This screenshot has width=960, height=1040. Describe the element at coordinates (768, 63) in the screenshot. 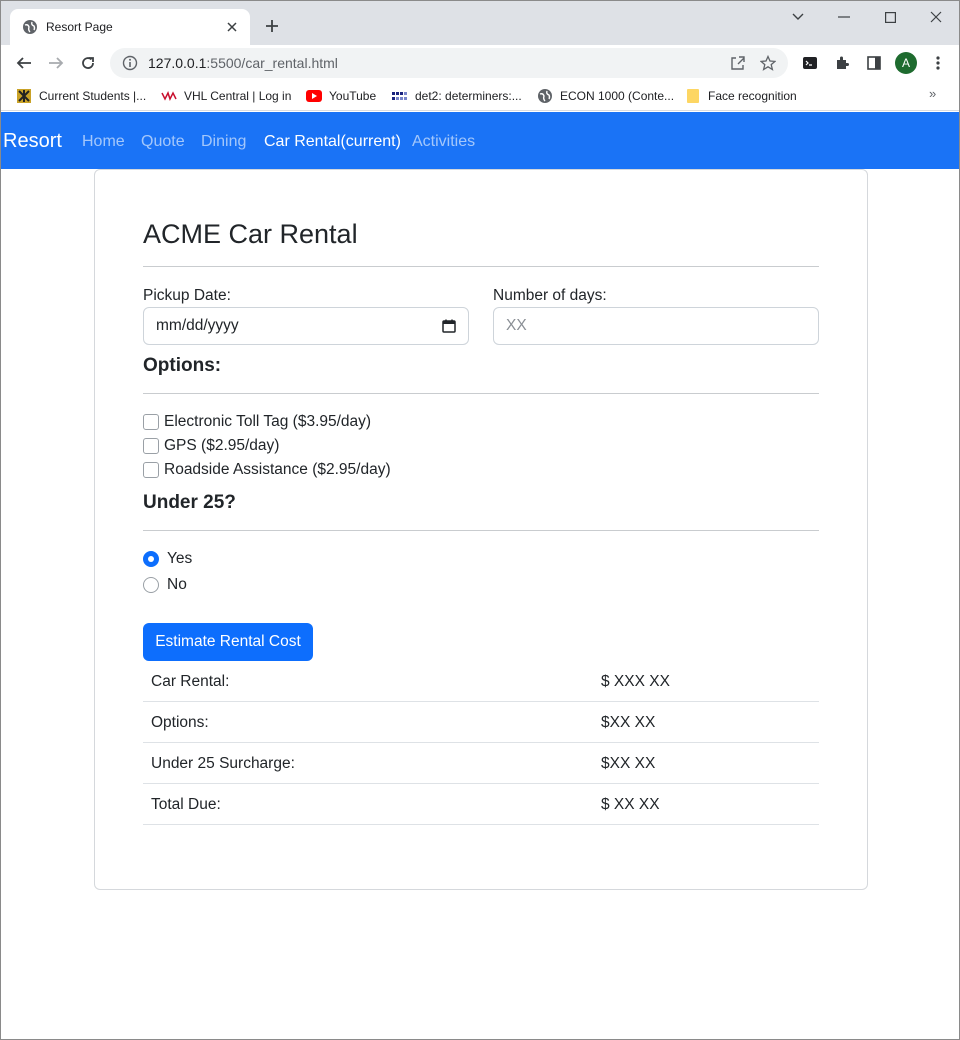

I see `bookmark-star-icon` at that location.